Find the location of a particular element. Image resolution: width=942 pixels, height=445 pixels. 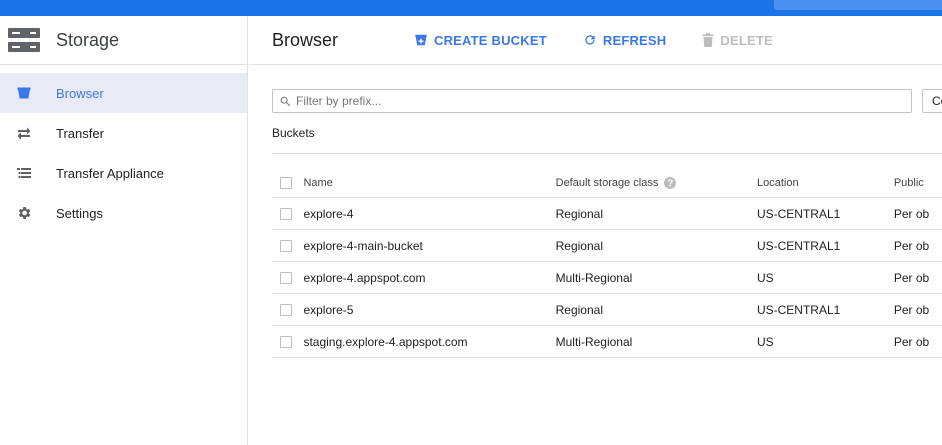

header-name: Name is located at coordinates (429, 183).